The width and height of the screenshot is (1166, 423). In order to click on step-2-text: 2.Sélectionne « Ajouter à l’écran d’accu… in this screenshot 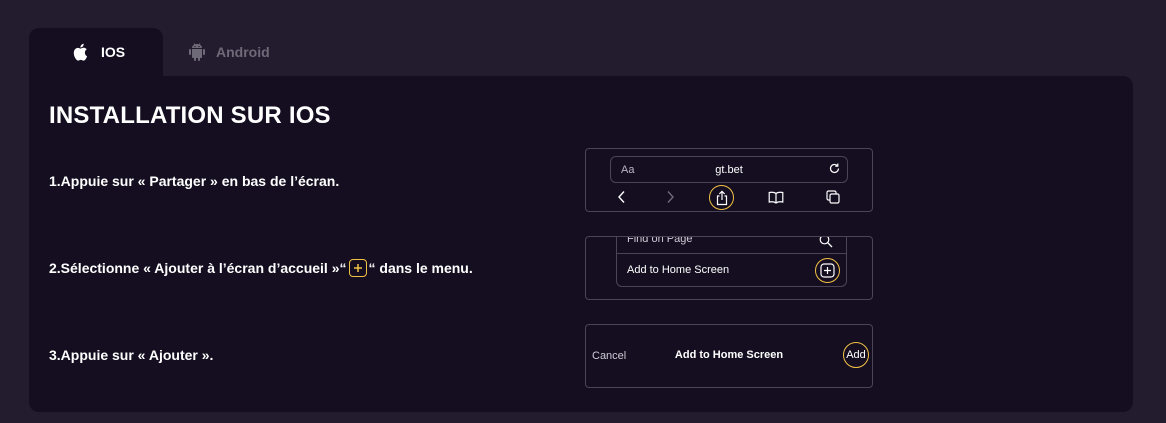, I will do `click(261, 268)`.